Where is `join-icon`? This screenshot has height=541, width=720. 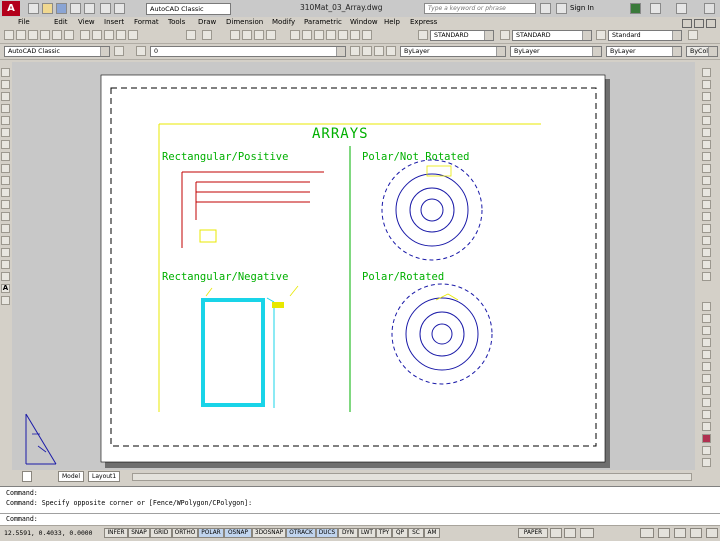 join-icon is located at coordinates (706, 228).